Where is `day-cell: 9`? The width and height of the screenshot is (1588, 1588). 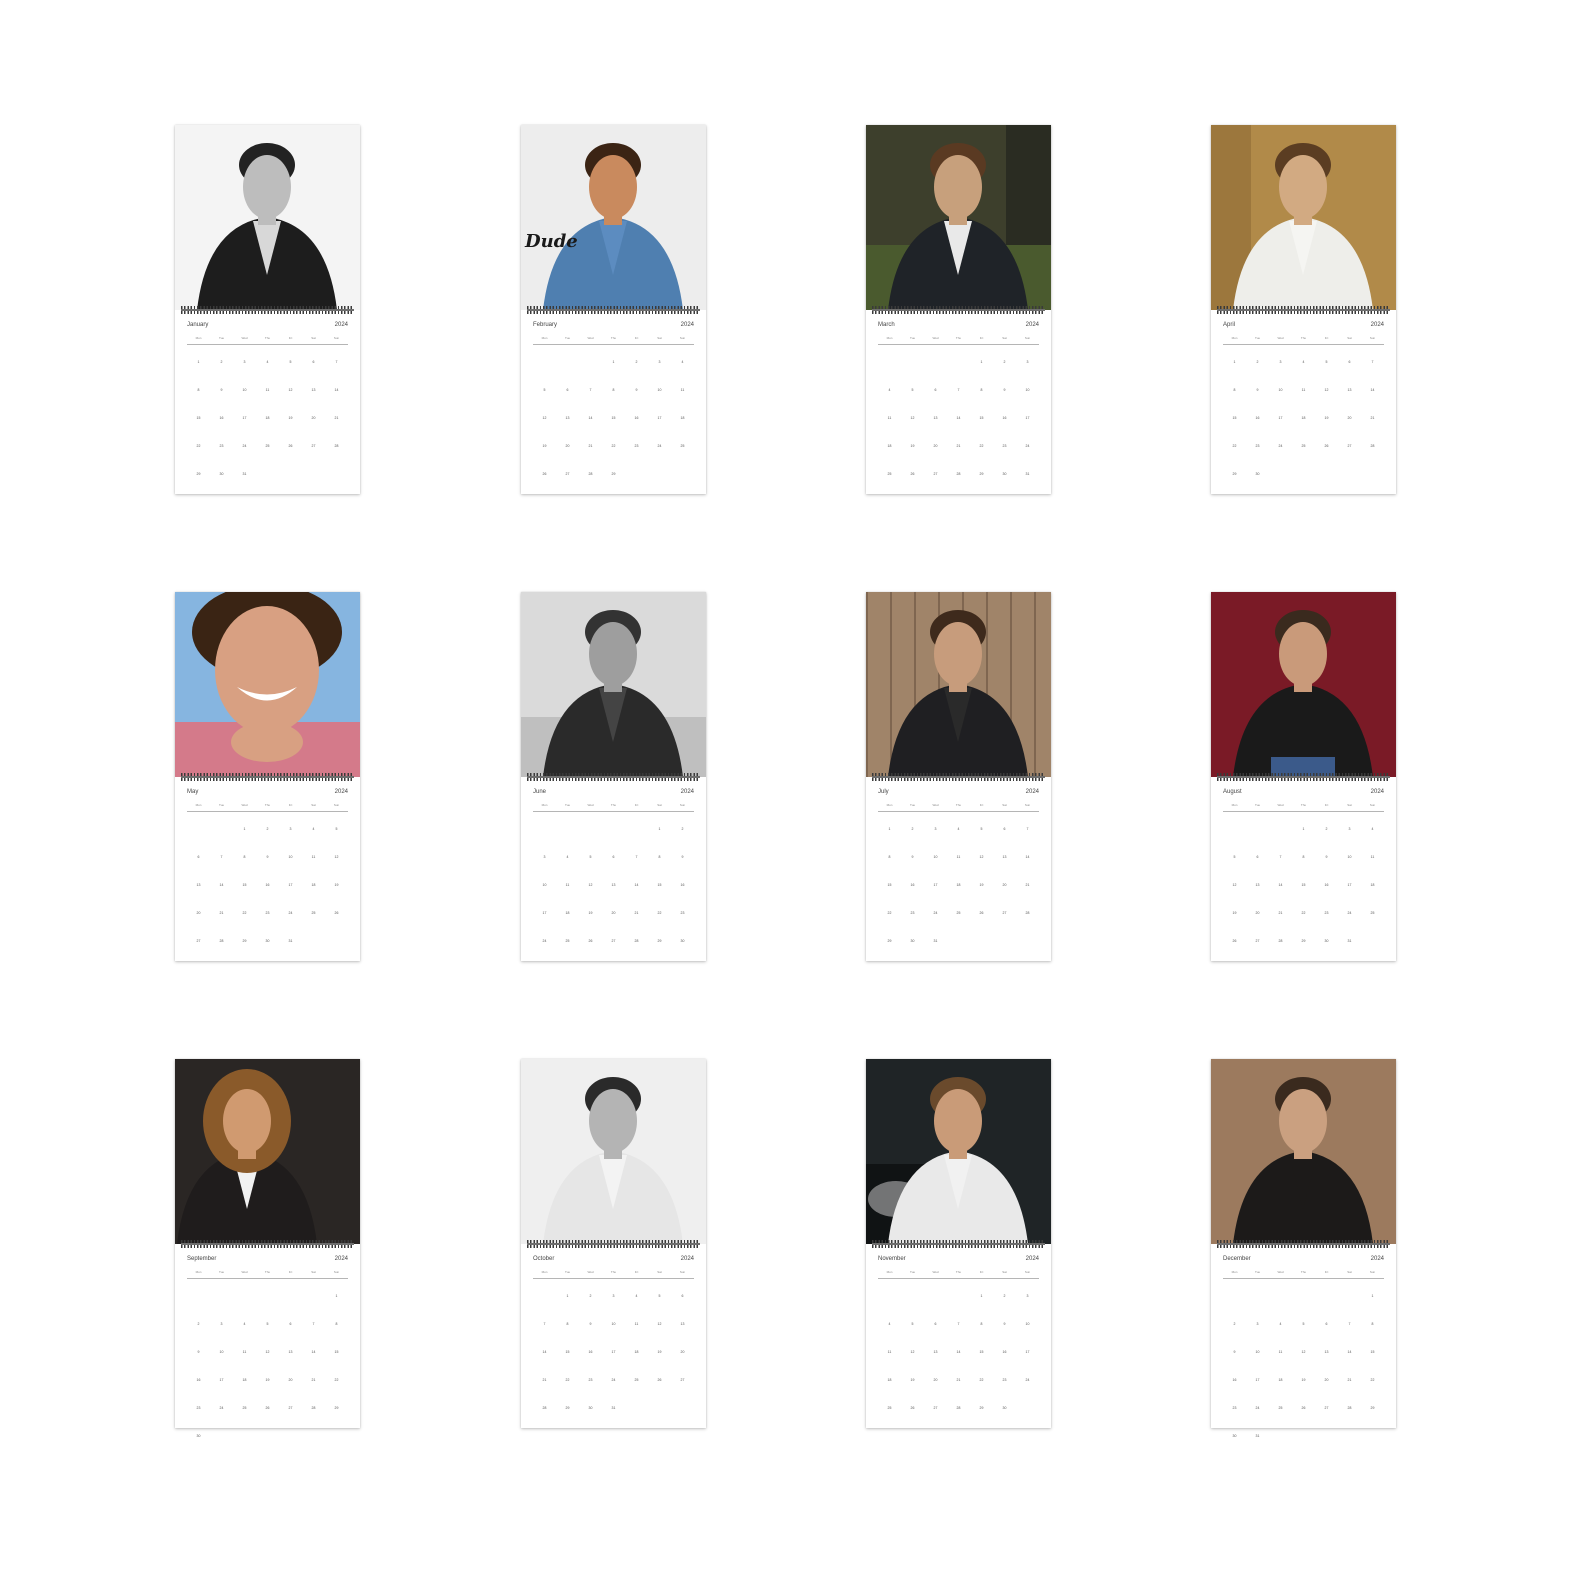
day-cell: 9 is located at coordinates (912, 860).